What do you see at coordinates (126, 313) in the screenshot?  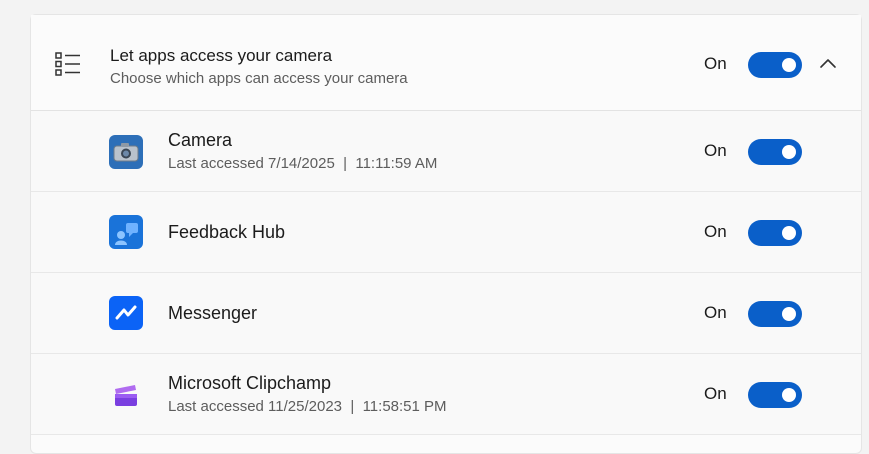 I see `messenger-app-icon` at bounding box center [126, 313].